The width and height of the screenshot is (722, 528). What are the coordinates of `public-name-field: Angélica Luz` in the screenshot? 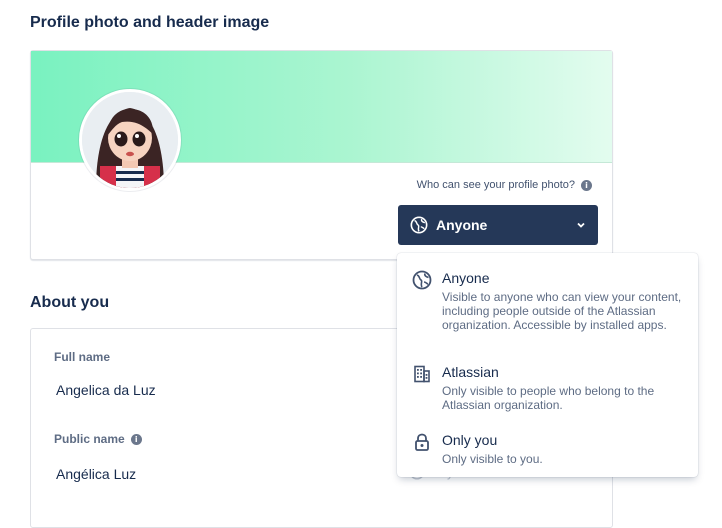 It's located at (96, 474).